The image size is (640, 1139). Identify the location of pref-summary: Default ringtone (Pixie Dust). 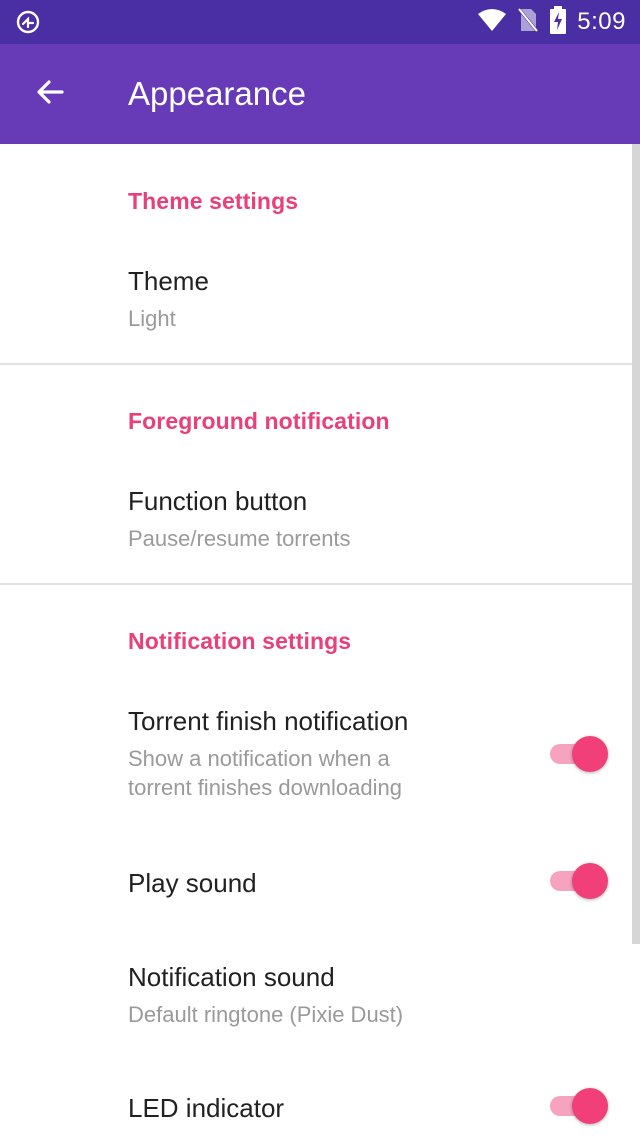
(266, 1014).